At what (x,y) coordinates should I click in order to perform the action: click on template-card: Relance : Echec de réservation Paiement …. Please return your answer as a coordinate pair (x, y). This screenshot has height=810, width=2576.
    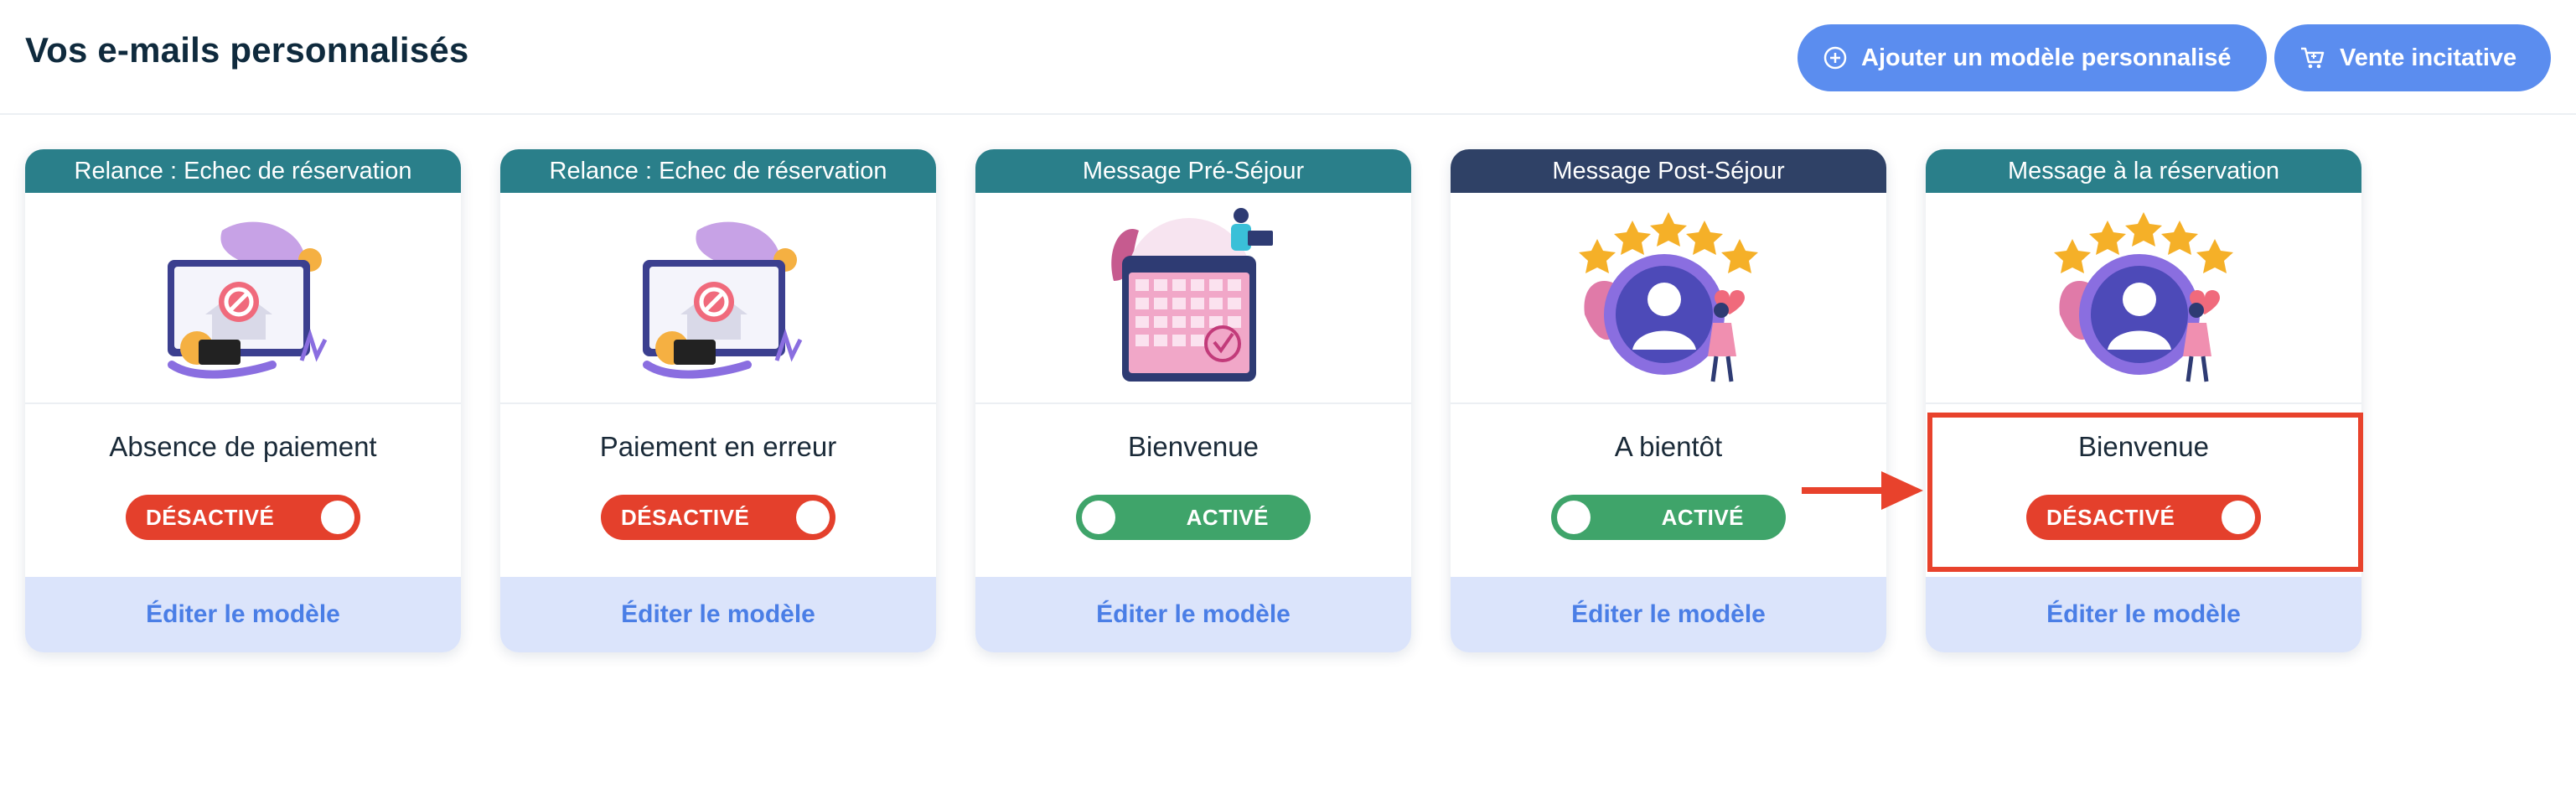
    Looking at the image, I should click on (718, 401).